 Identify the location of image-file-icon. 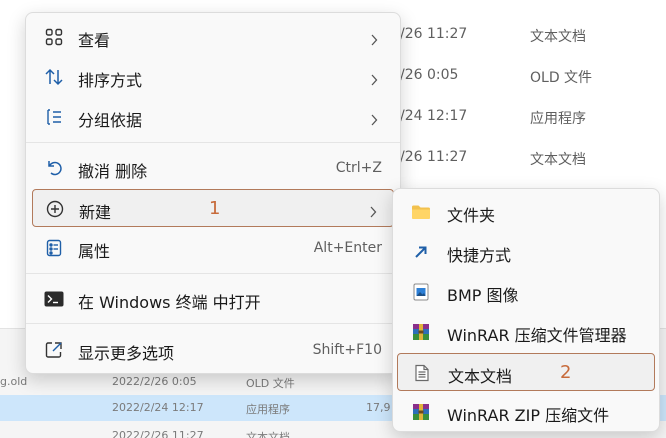
(421, 292).